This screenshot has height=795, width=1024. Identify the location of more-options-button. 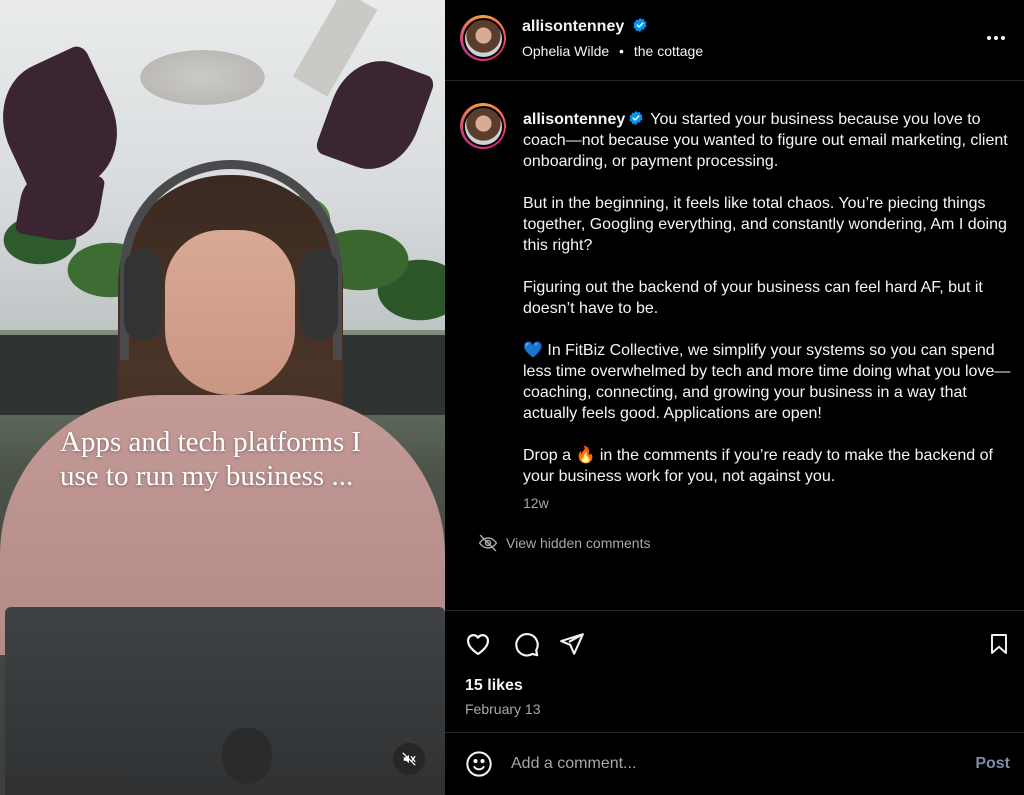
(996, 38).